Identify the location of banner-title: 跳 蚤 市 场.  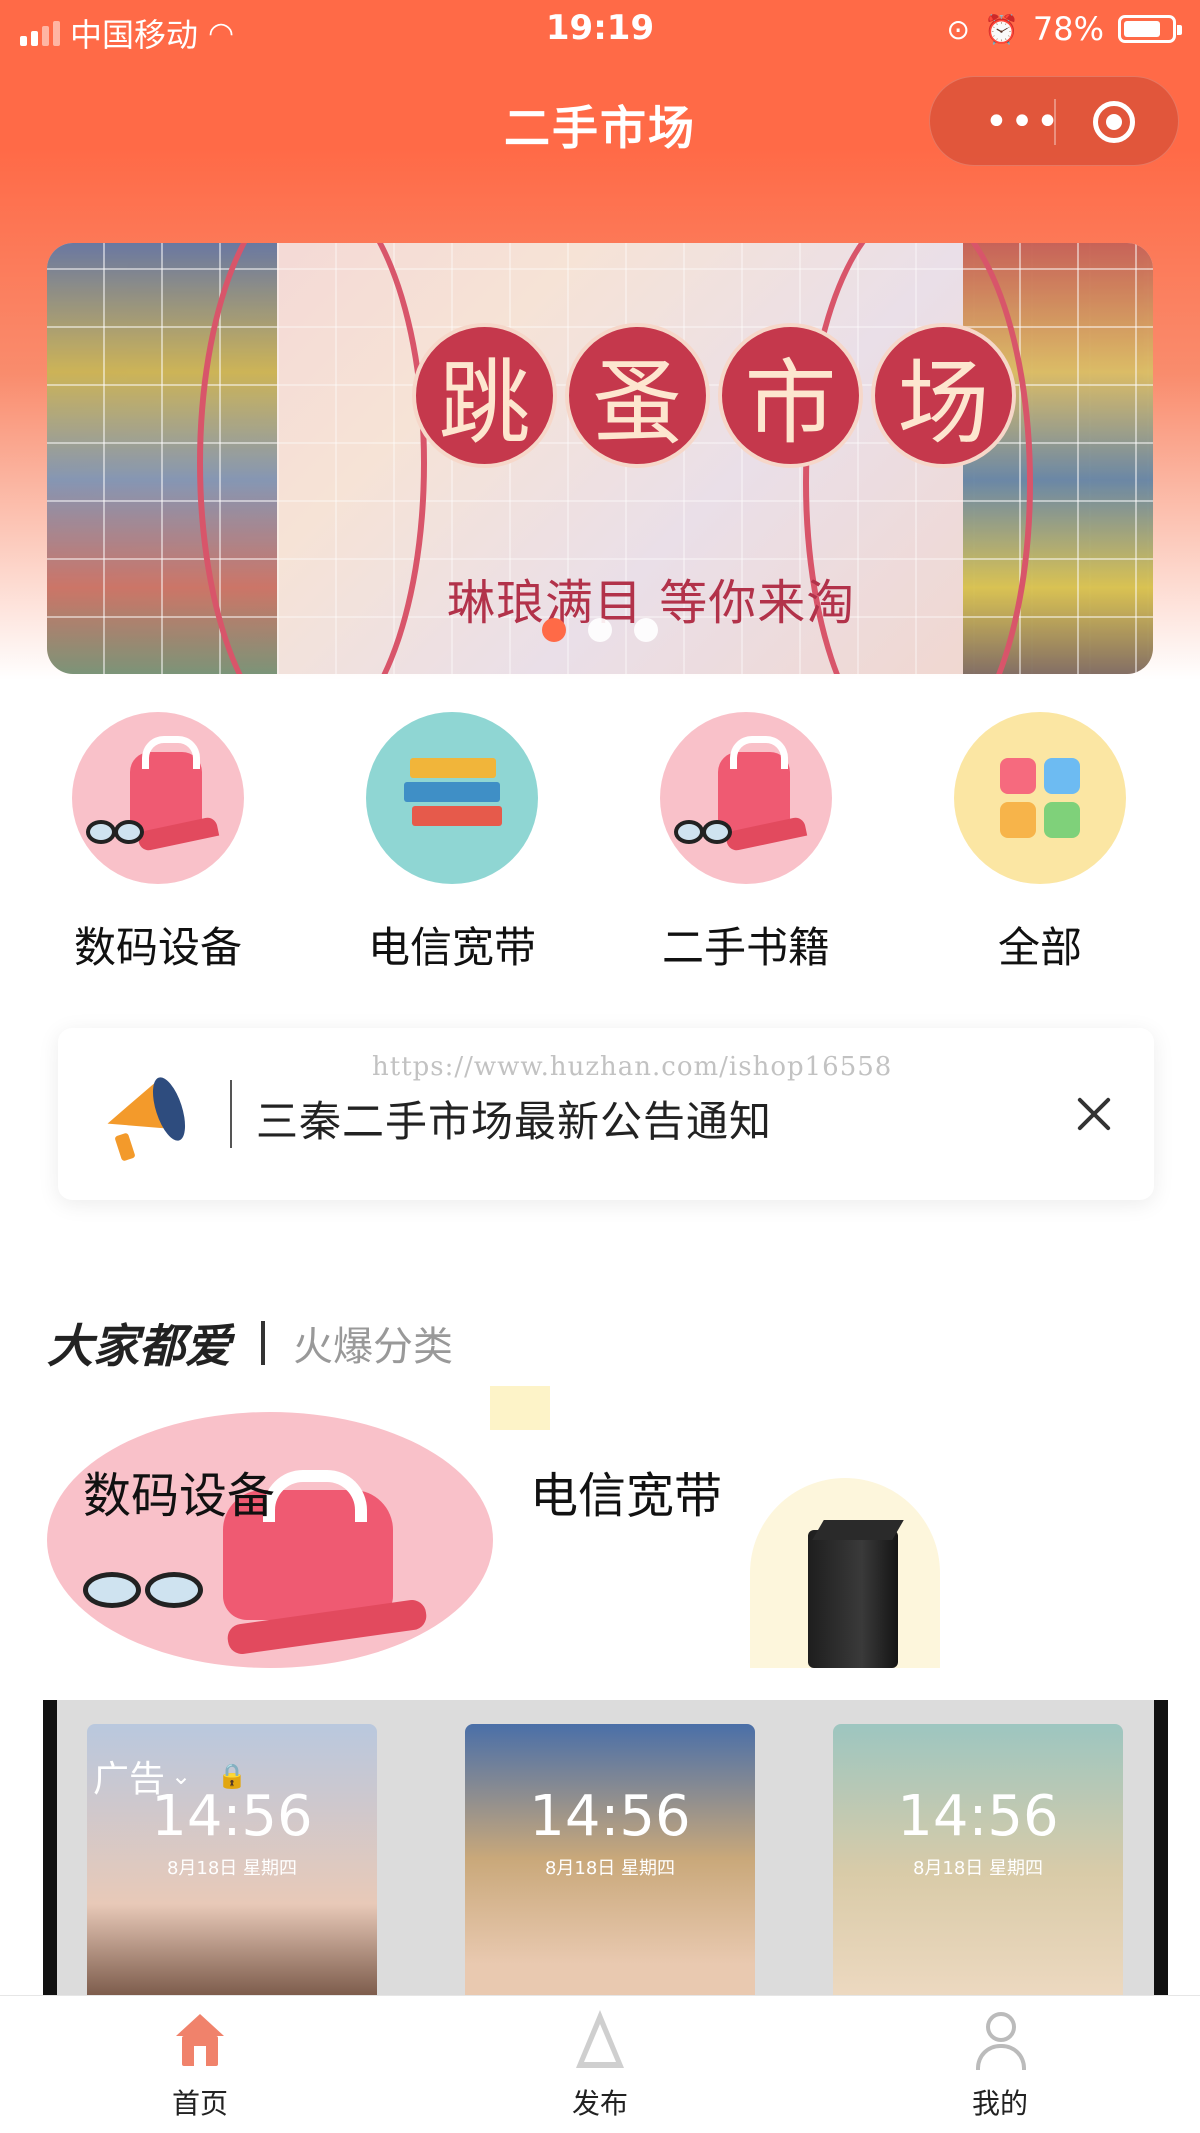
(714, 395).